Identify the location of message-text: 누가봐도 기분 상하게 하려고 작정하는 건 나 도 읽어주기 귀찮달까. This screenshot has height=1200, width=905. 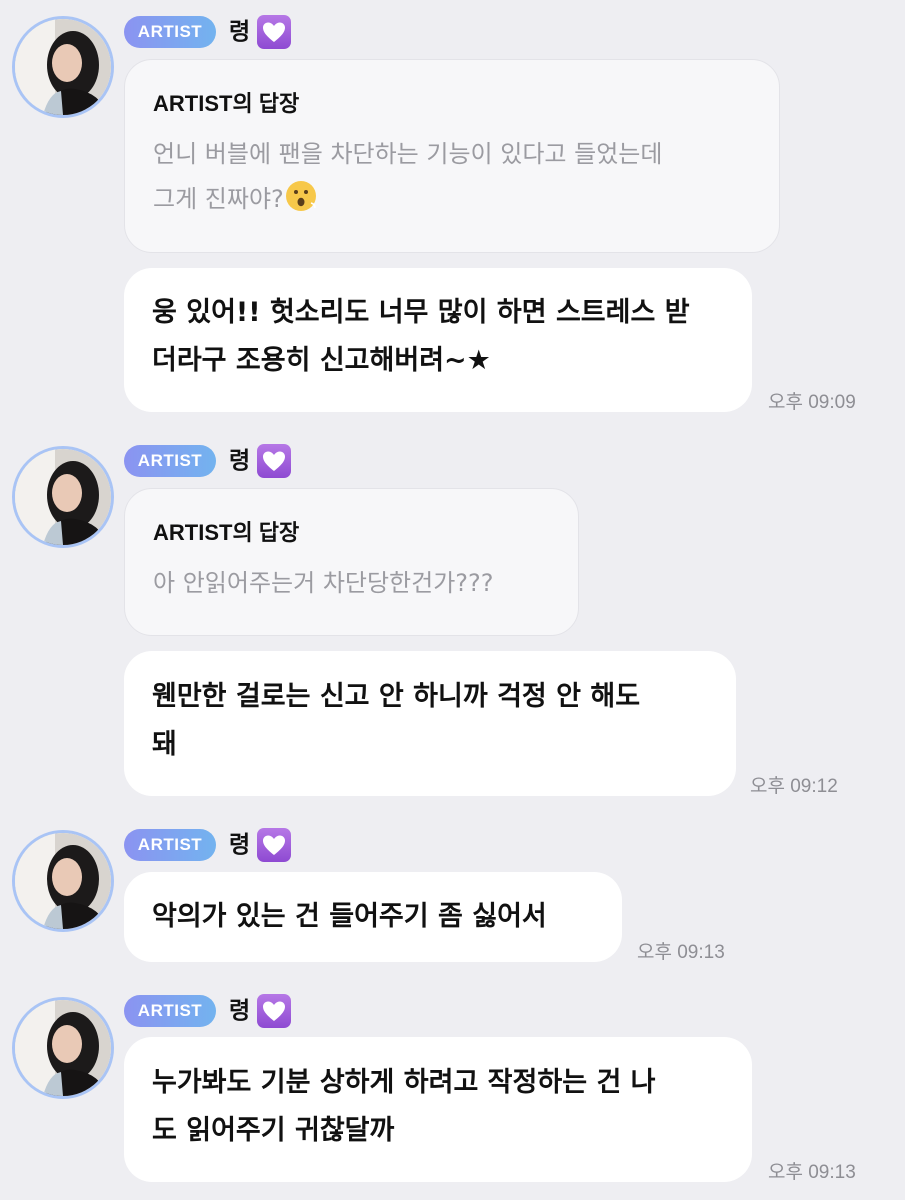
(404, 1106).